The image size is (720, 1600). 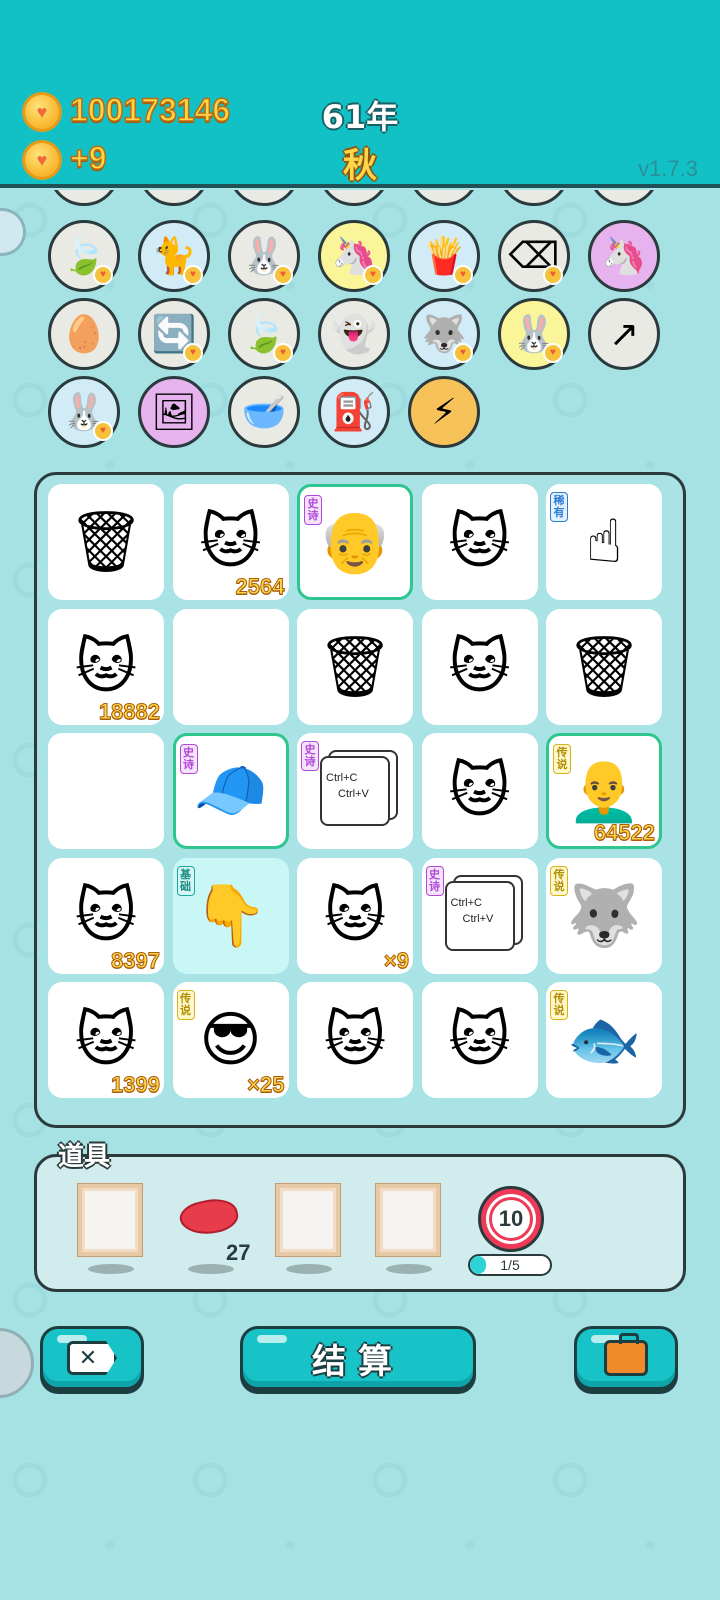 I want to click on backpack-button, so click(x=626, y=1358).